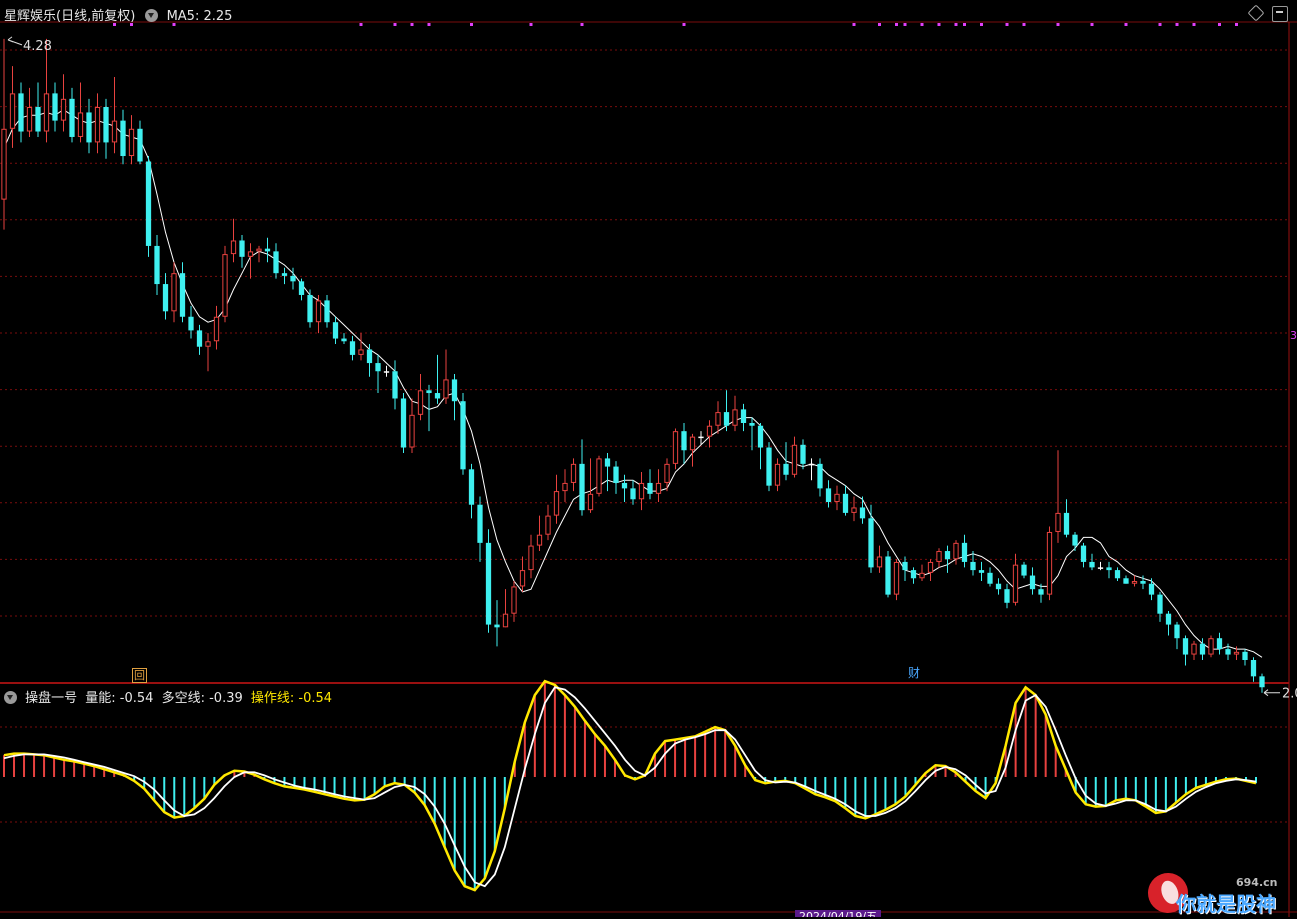  Describe the element at coordinates (291, 698) in the screenshot. I see `operation-line-readout: 操作线: -0.54` at that location.